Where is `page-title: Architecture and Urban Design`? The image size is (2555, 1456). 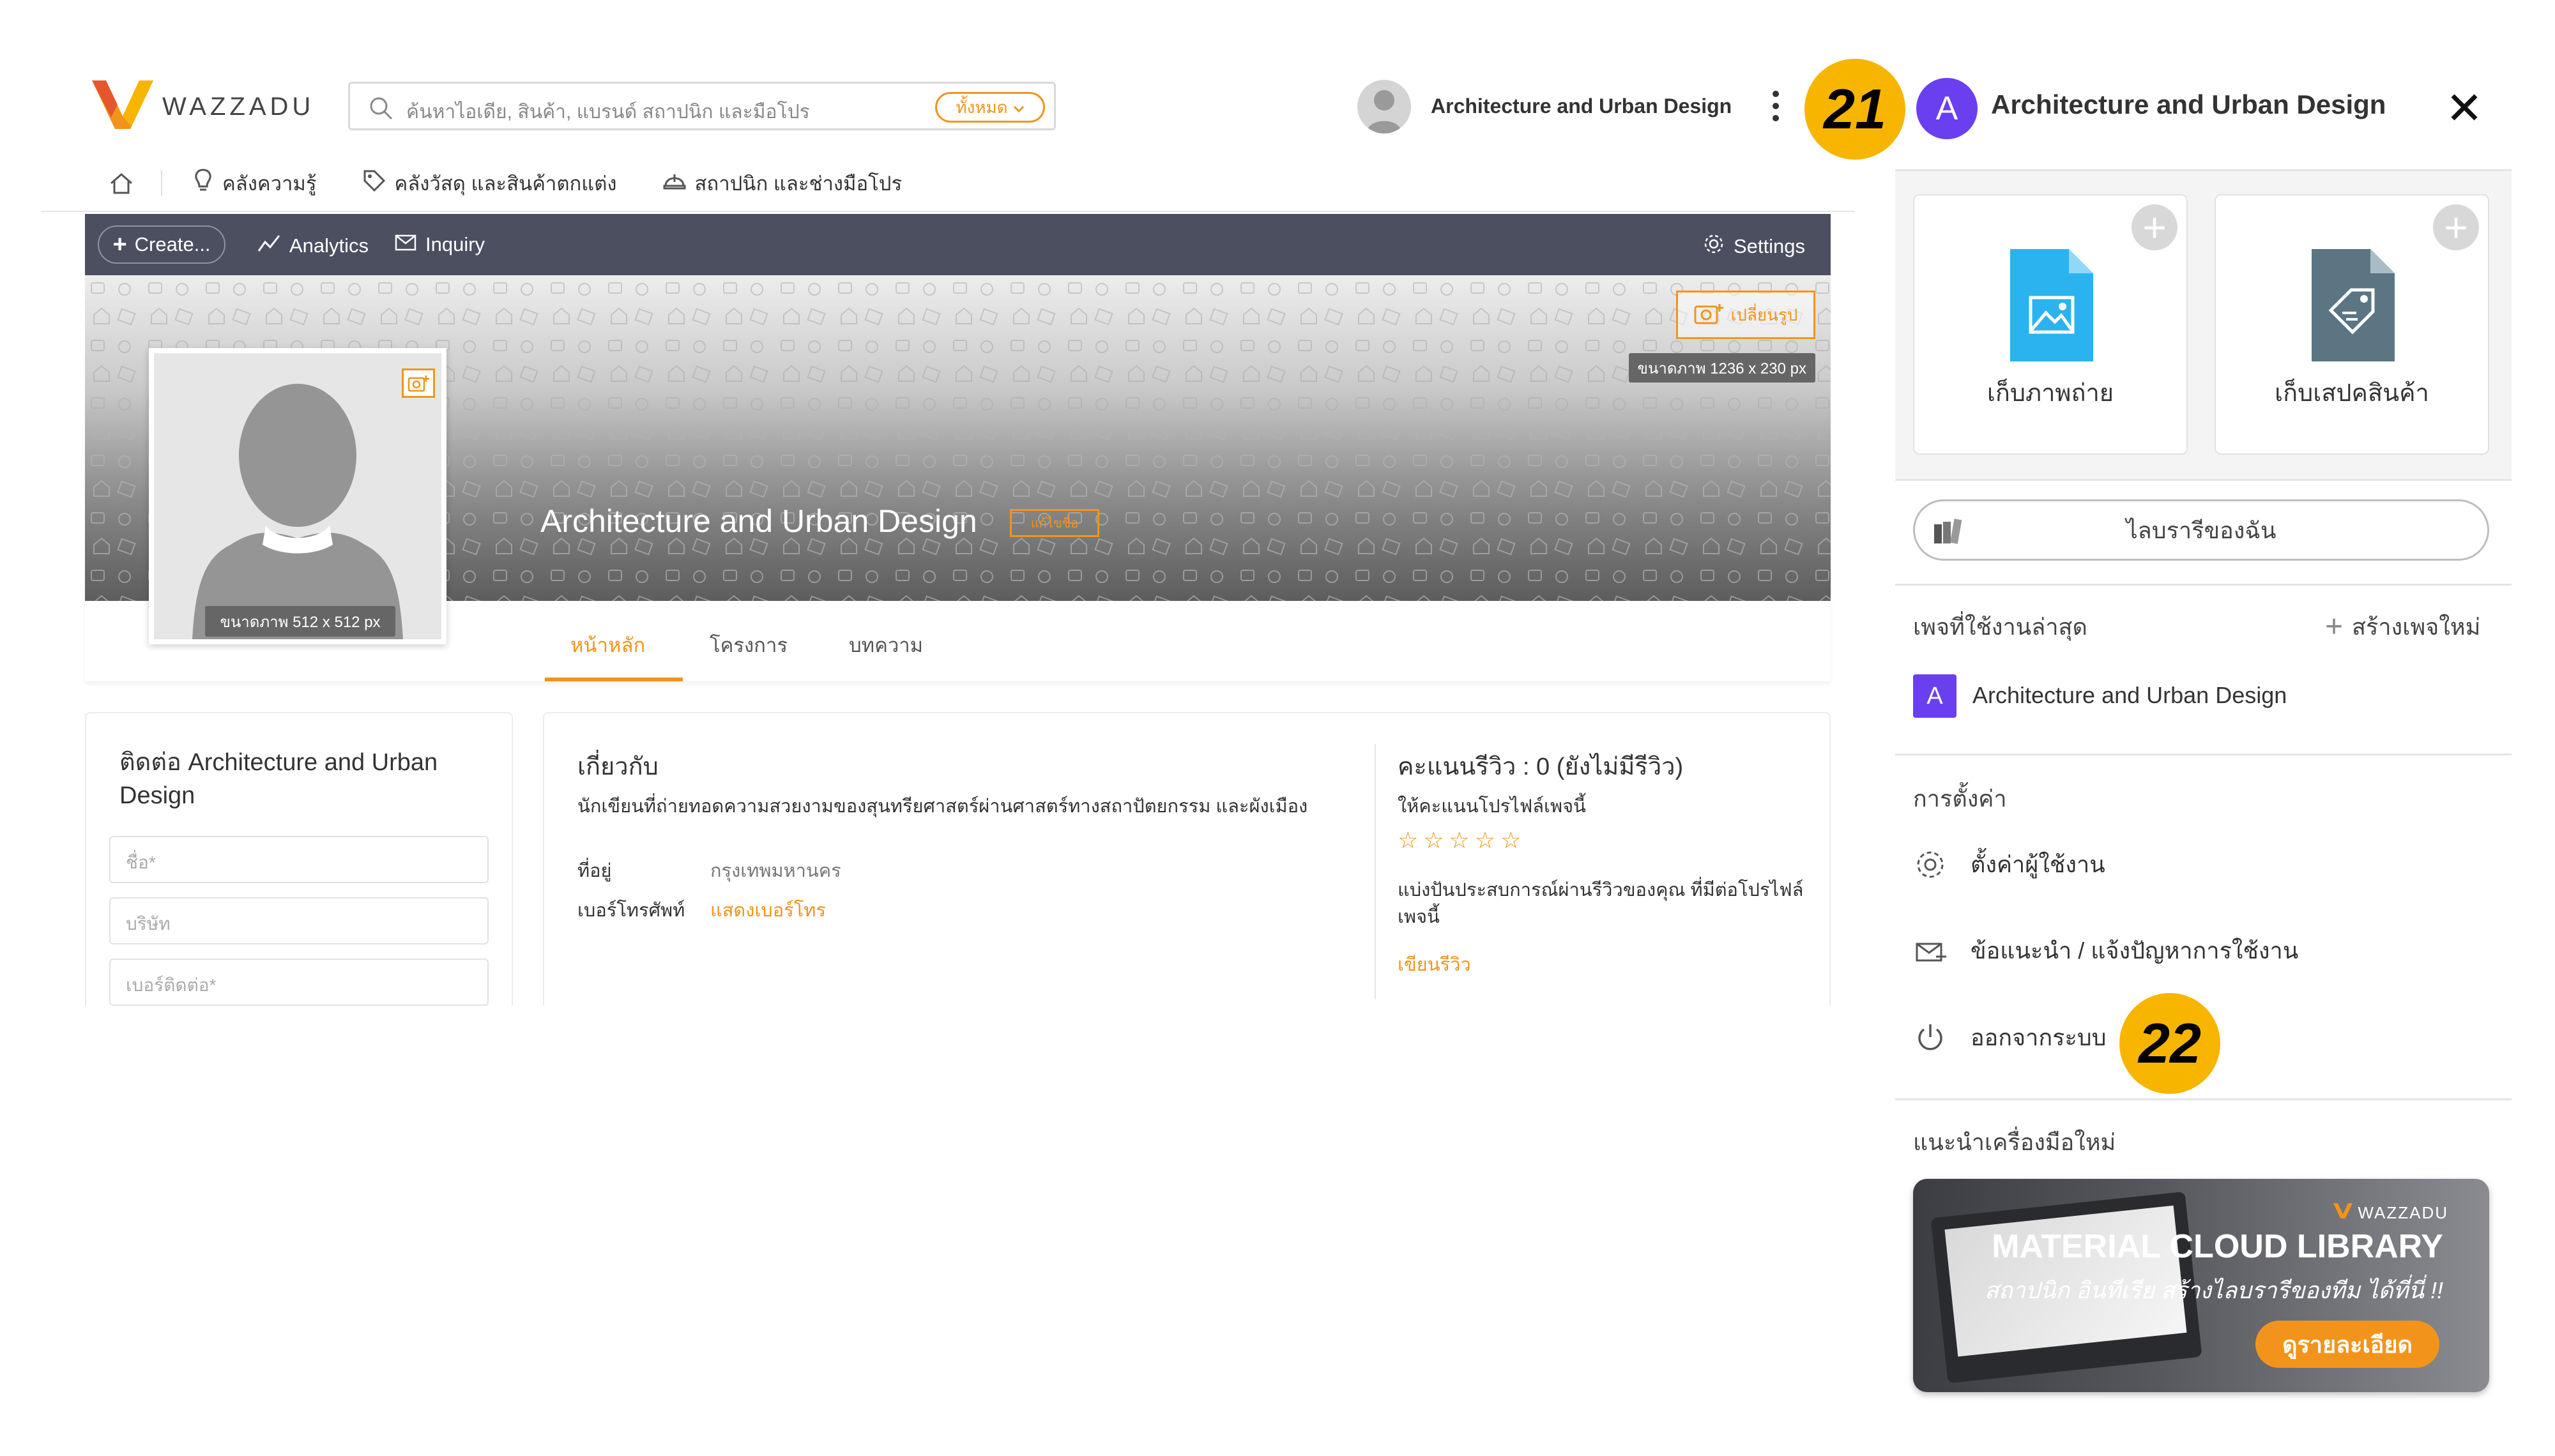 page-title: Architecture and Urban Design is located at coordinates (758, 521).